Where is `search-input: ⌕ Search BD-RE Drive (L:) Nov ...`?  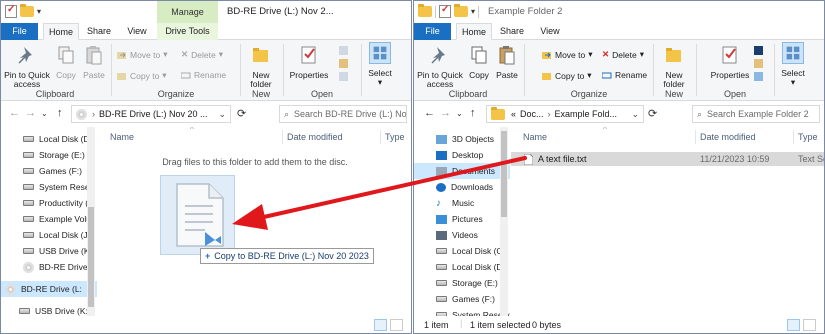
search-input: ⌕ Search BD-RE Drive (L:) Nov ... is located at coordinates (343, 114).